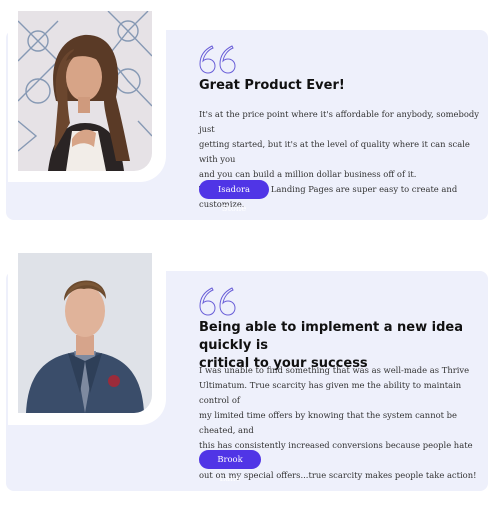 Image resolution: width=500 pixels, height=505 pixels. I want to click on testimonial-title-1: Great Product Ever!, so click(272, 85).